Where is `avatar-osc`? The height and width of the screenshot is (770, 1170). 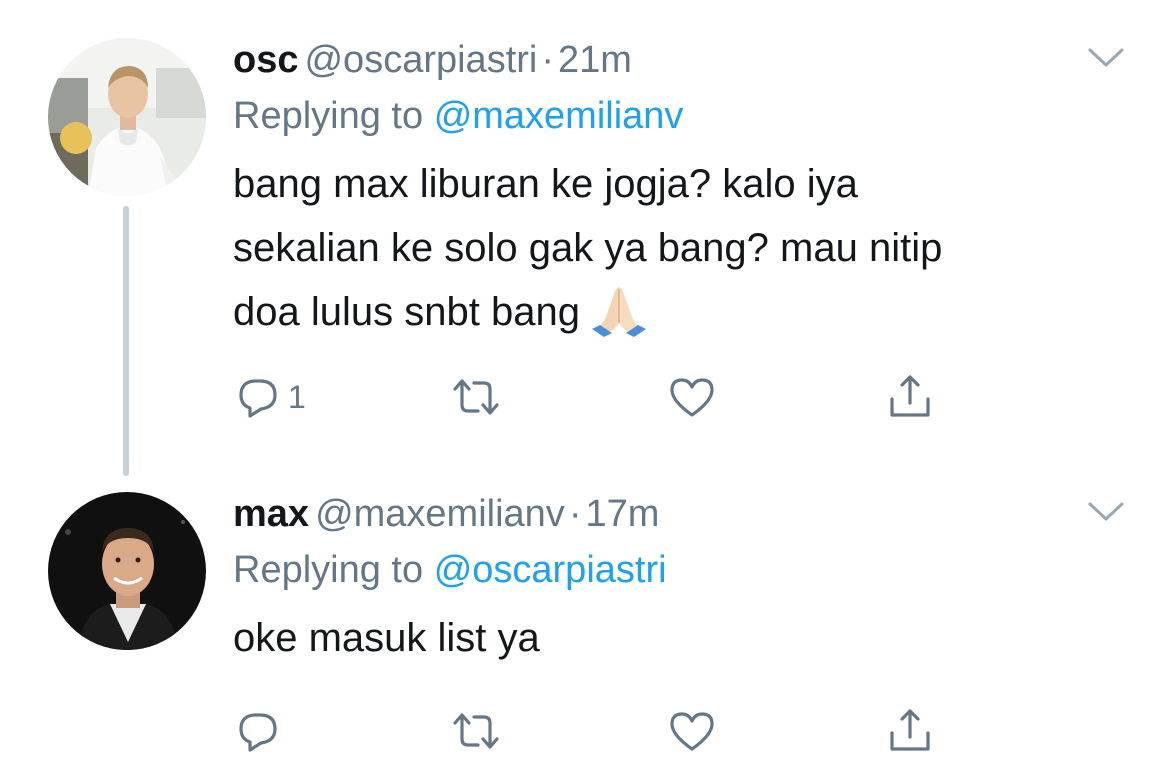
avatar-osc is located at coordinates (127, 117).